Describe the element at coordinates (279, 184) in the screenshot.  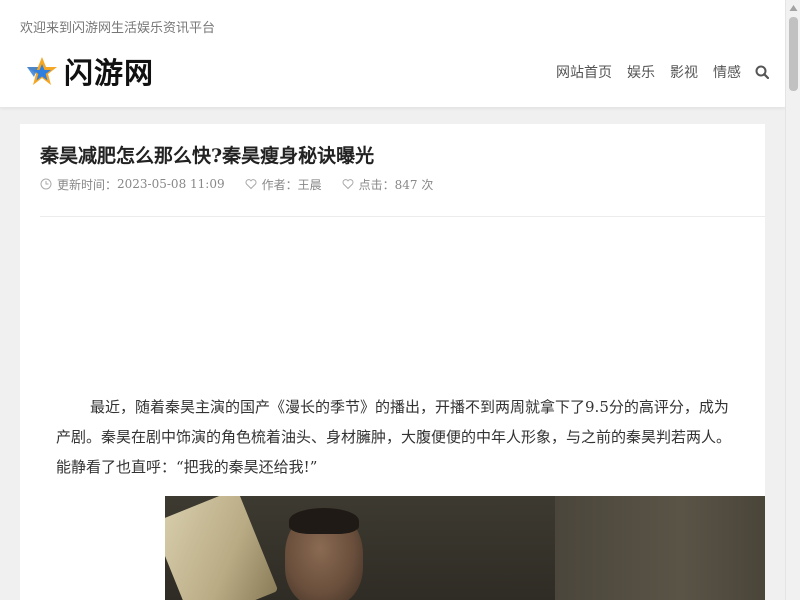
I see `author-label: 作者：` at that location.